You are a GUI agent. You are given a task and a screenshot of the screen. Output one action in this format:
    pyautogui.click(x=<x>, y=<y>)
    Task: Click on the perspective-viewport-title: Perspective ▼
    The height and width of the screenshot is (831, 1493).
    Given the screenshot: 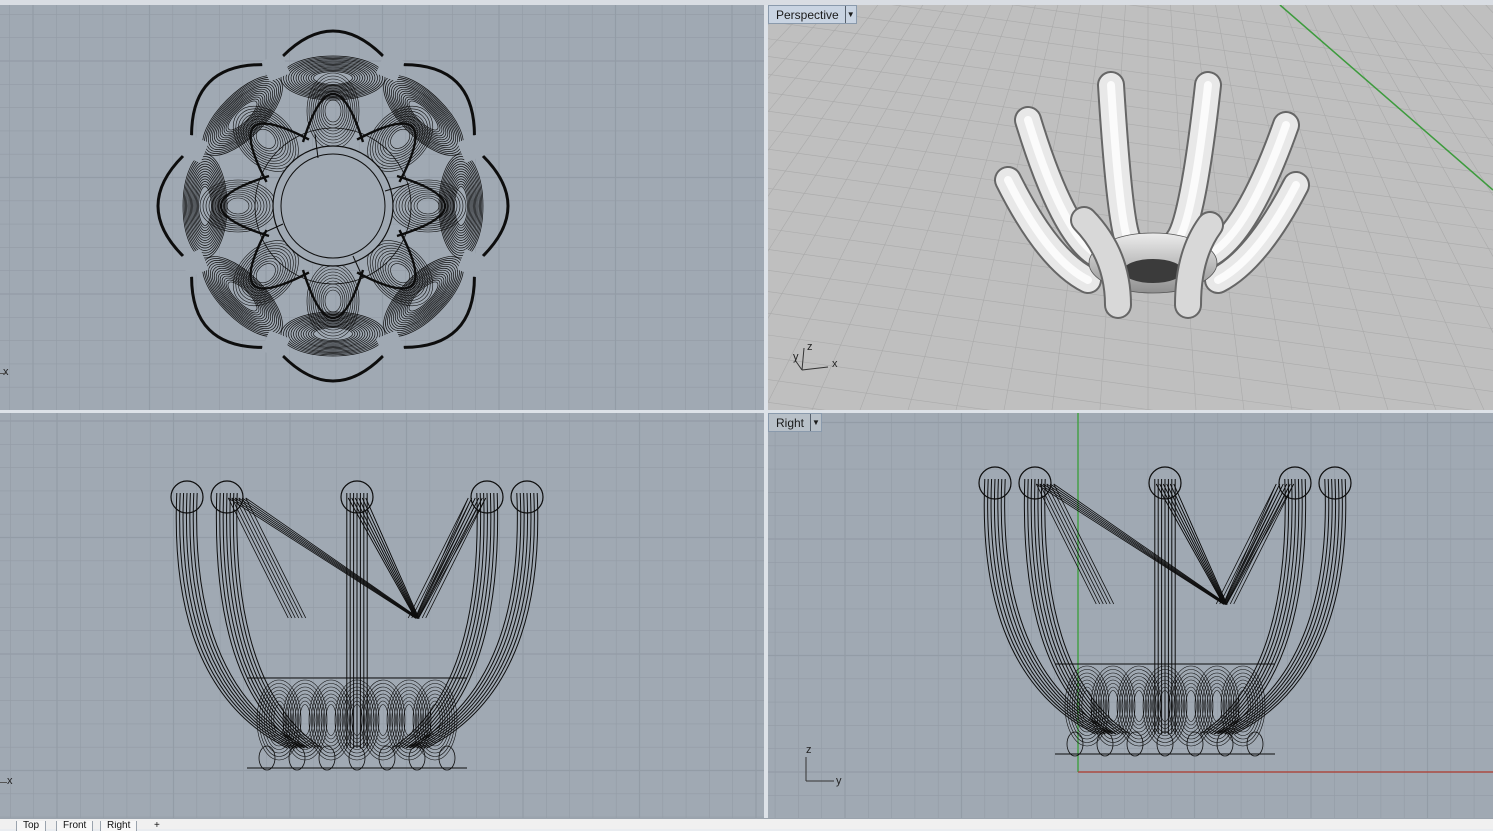 What is the action you would take?
    pyautogui.click(x=812, y=14)
    